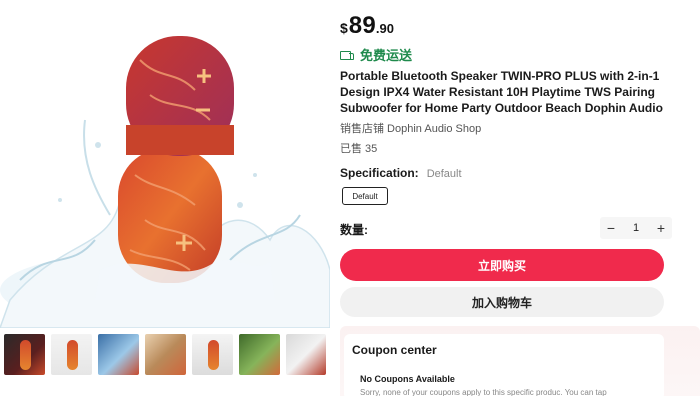  Describe the element at coordinates (444, 174) in the screenshot. I see `specification-value: Default` at that location.